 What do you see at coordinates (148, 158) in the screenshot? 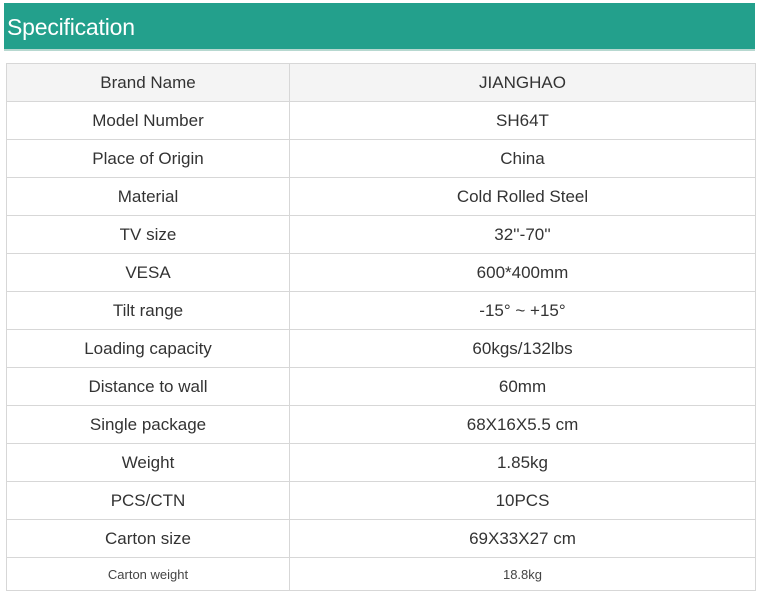
I see `row-label: Place of Origin` at bounding box center [148, 158].